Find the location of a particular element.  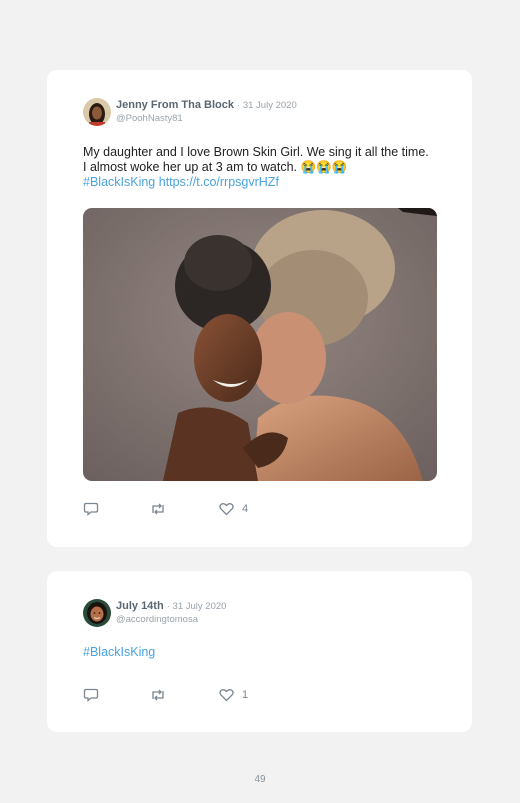

author-line: Jenny From Tha Block · 31 July 2020 is located at coordinates (206, 105).